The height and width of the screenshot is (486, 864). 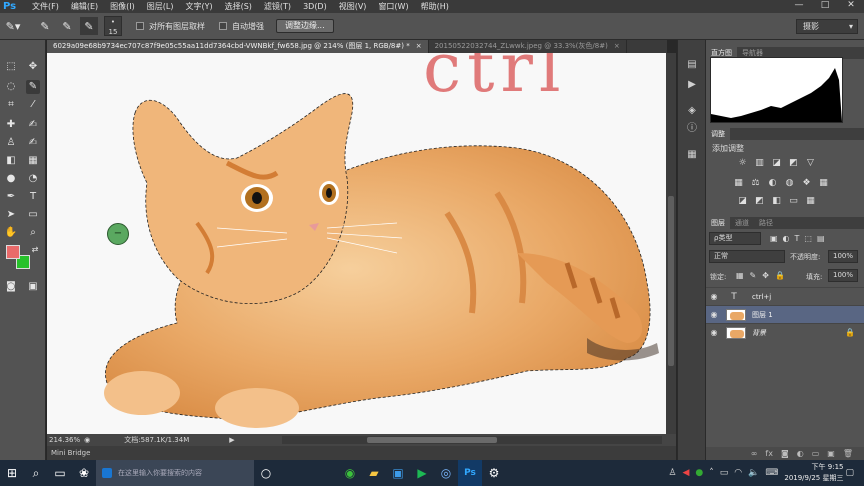 What do you see at coordinates (11, 67) in the screenshot?
I see `marquee-tool-icon: ⬚` at bounding box center [11, 67].